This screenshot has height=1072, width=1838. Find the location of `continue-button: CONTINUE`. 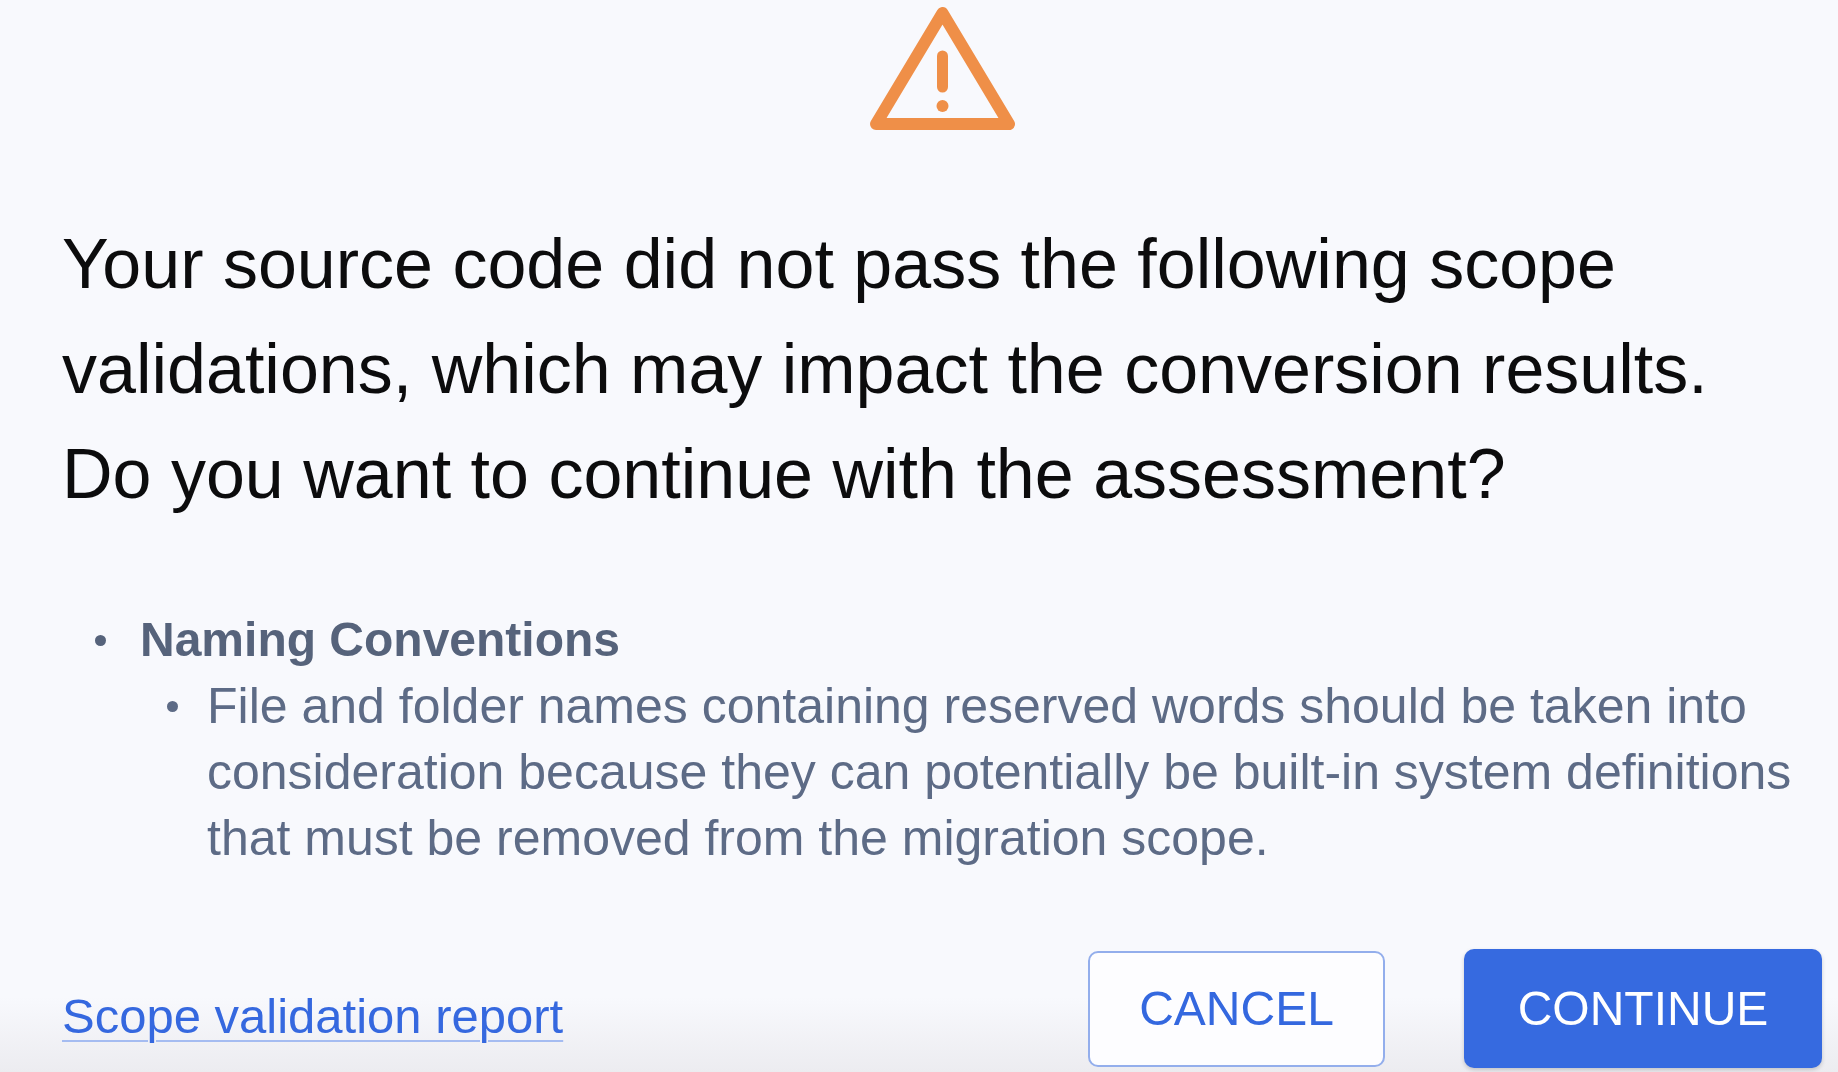

continue-button: CONTINUE is located at coordinates (1643, 1008).